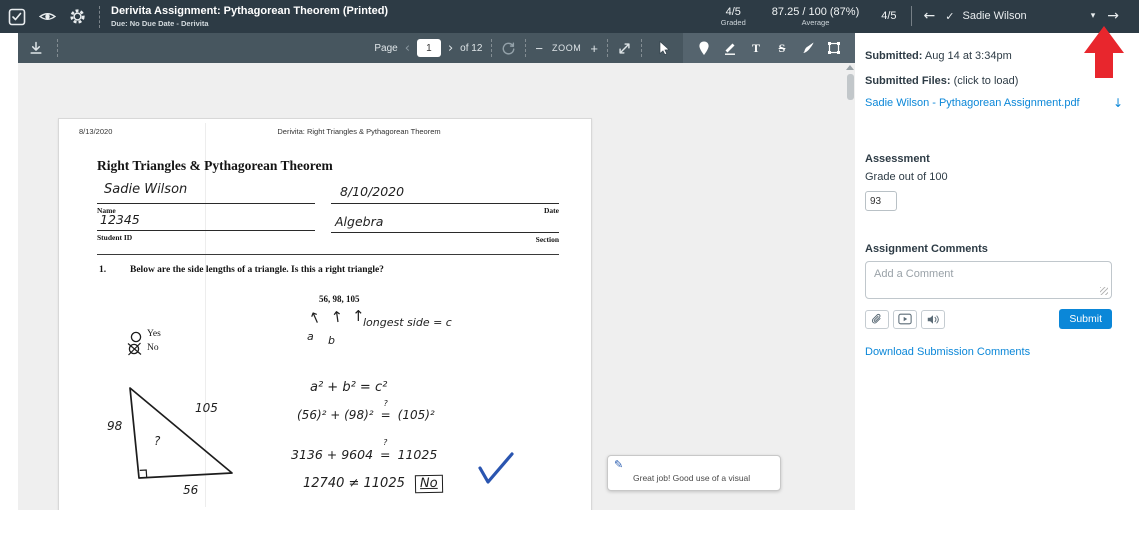 This screenshot has width=1139, height=533. I want to click on student-dropdown: ✓ Sadie Wilson ▾, so click(1020, 16).